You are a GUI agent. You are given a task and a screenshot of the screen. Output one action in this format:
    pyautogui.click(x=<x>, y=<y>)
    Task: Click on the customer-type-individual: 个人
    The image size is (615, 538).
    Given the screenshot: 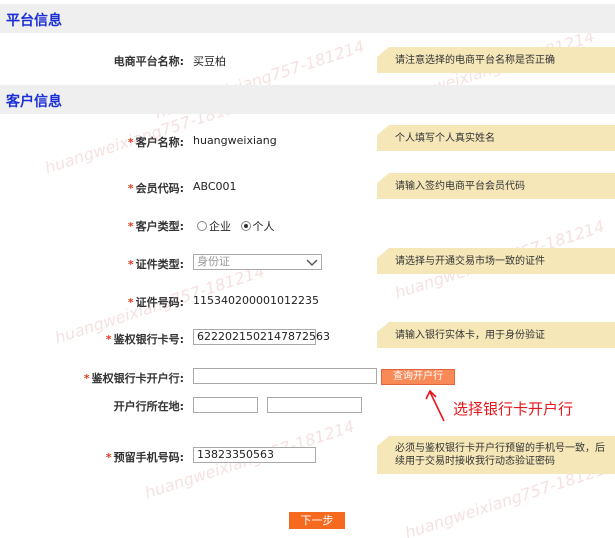 What is the action you would take?
    pyautogui.click(x=257, y=226)
    